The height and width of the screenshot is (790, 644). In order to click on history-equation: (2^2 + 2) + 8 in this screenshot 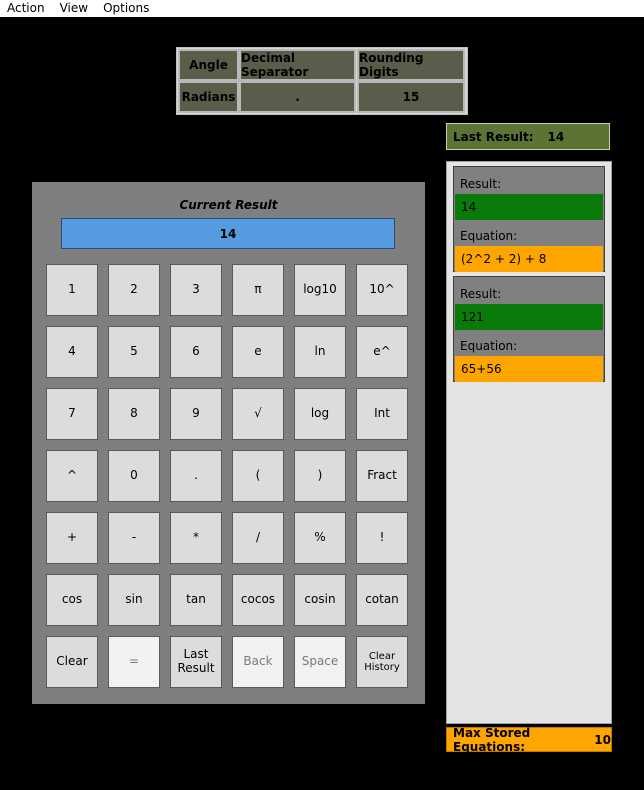, I will do `click(529, 259)`.